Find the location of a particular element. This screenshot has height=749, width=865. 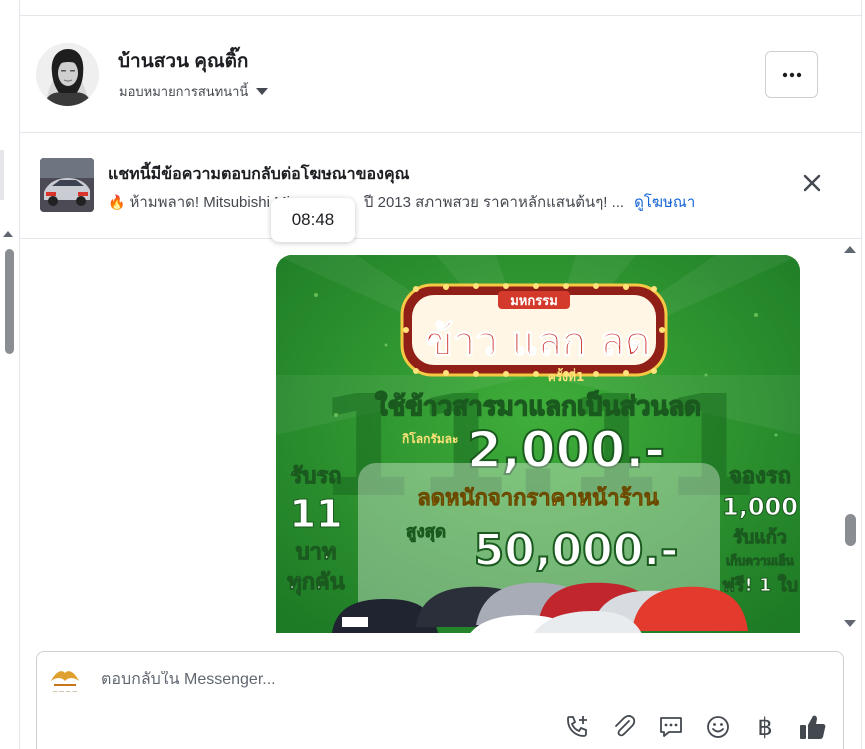

reply-input is located at coordinates (441, 680).